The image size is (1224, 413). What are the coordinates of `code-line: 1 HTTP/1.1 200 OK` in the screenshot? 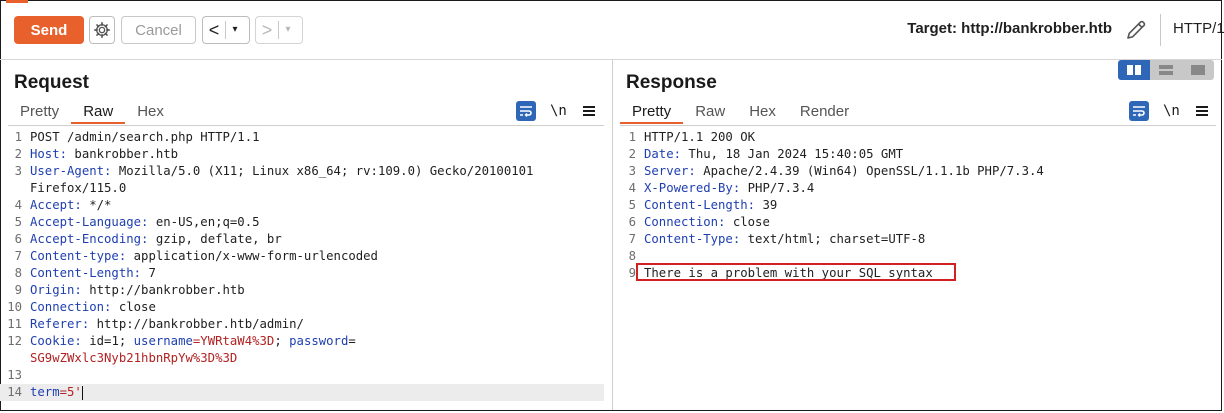 It's located at (914, 137).